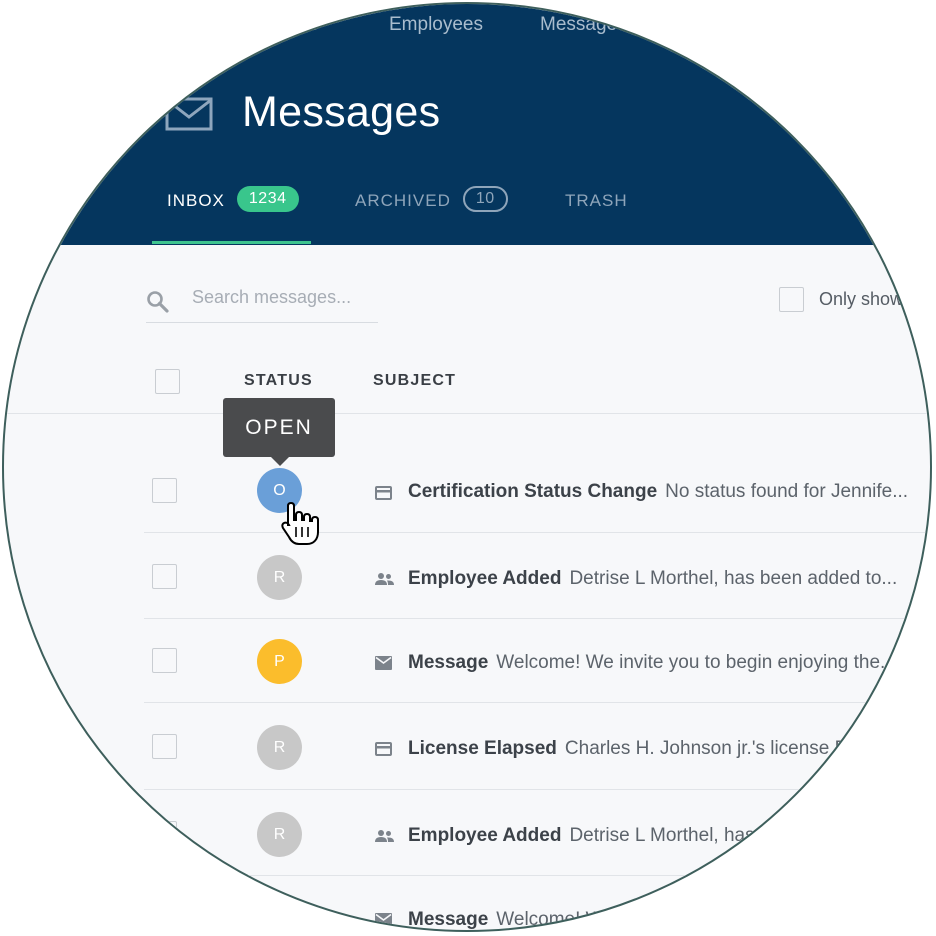 The image size is (936, 936). Describe the element at coordinates (596, 200) in the screenshot. I see `tab-trash-label: TRASH` at that location.